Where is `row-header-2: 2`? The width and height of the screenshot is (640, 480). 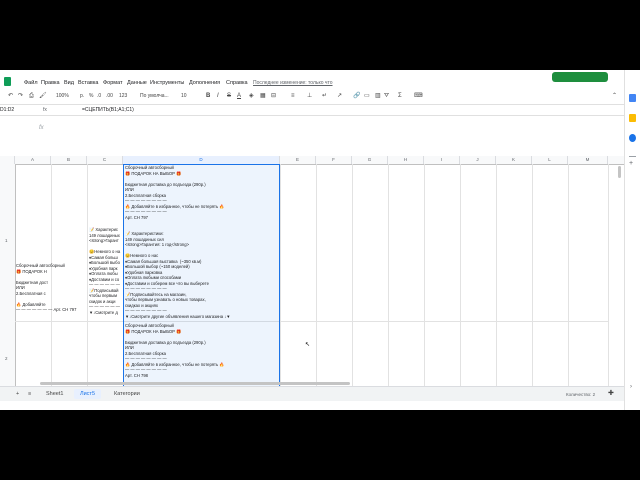 row-header-2: 2 is located at coordinates (6, 358).